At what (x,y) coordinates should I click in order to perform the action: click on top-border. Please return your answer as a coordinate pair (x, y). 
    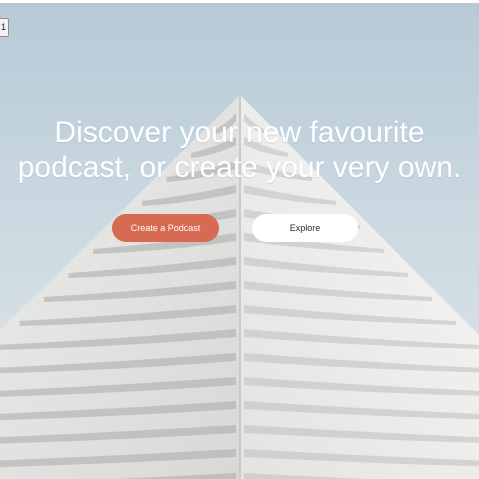
    Looking at the image, I should click on (239, 1).